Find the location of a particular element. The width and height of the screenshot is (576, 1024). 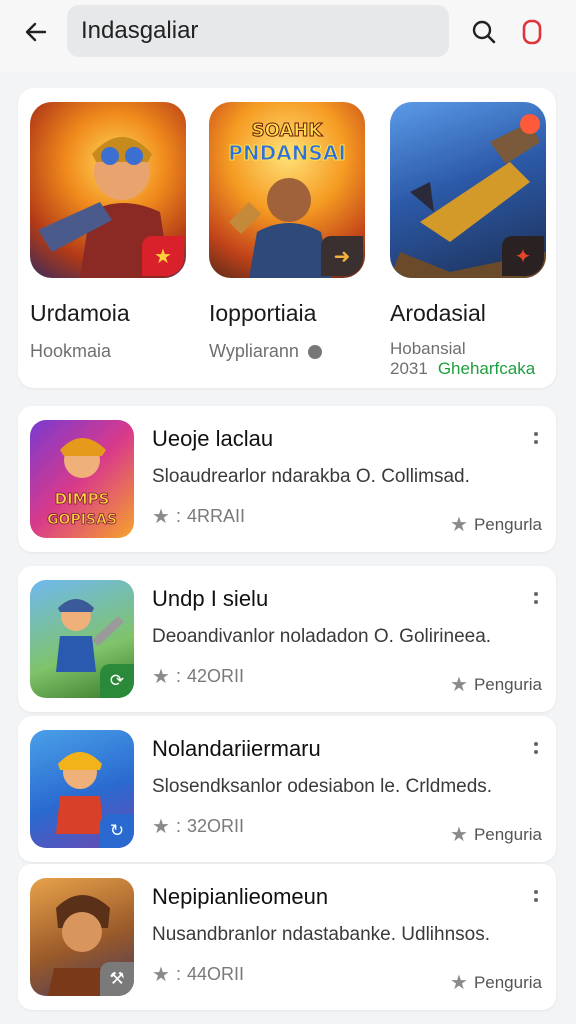

back-button is located at coordinates (36, 32).